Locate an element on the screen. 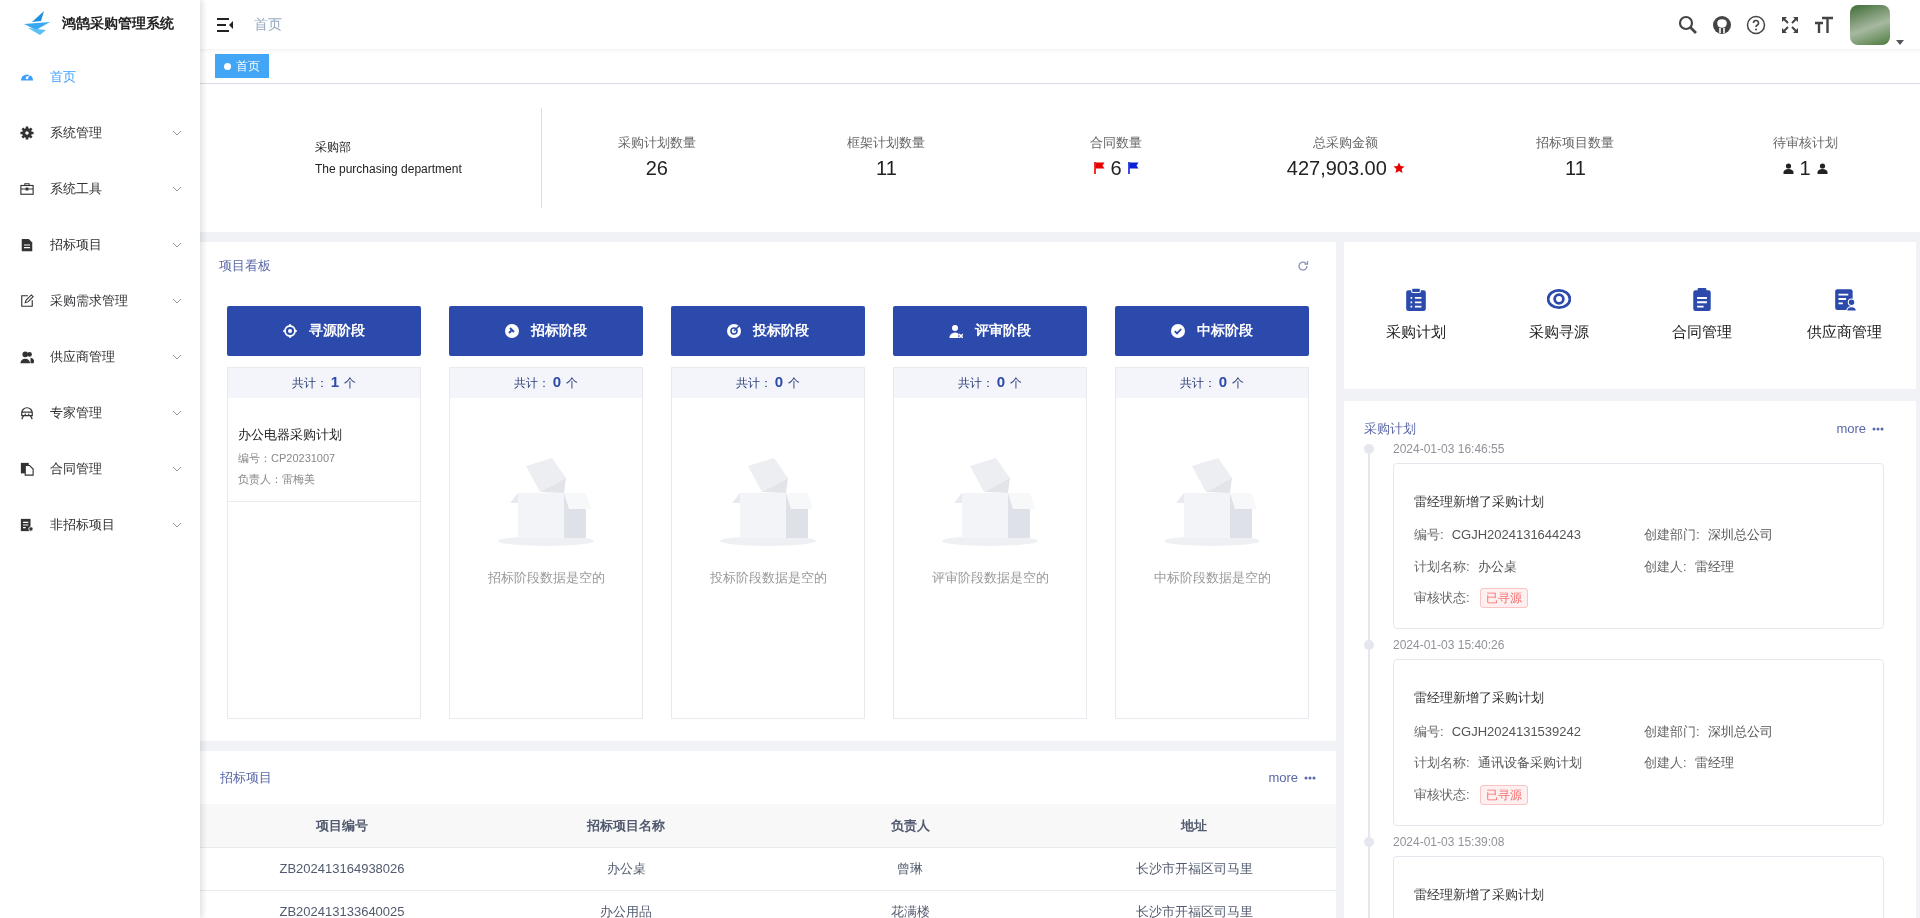 Image resolution: width=1920 pixels, height=918 pixels. field-value: 深圳总公司 is located at coordinates (1740, 535).